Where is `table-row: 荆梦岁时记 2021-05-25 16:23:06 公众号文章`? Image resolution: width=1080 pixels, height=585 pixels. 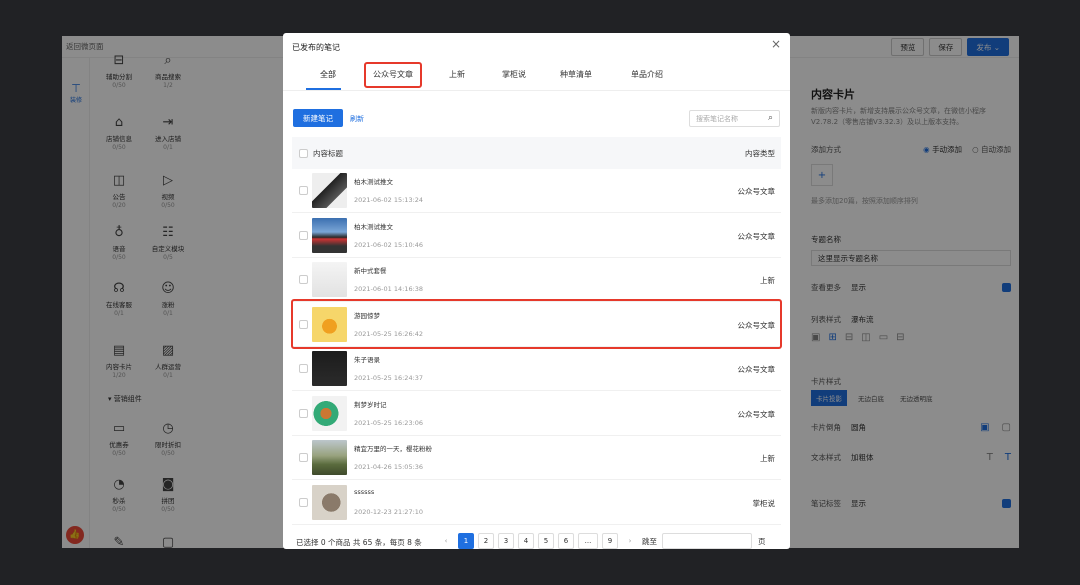
table-row: 荆梦岁时记 2021-05-25 16:23:06 公众号文章 is located at coordinates (536, 414).